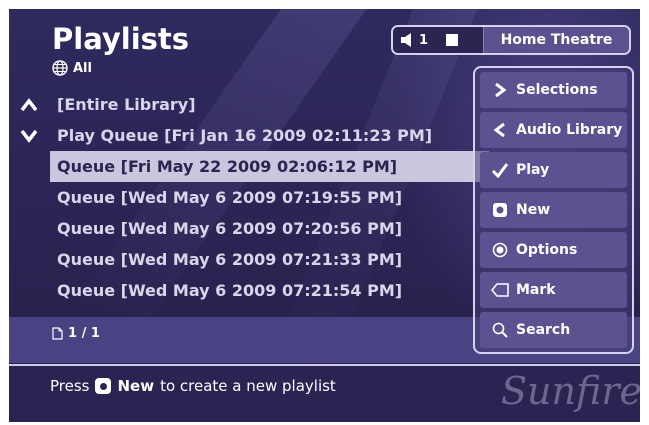 The width and height of the screenshot is (649, 425). Describe the element at coordinates (500, 170) in the screenshot. I see `checkmark-icon` at that location.